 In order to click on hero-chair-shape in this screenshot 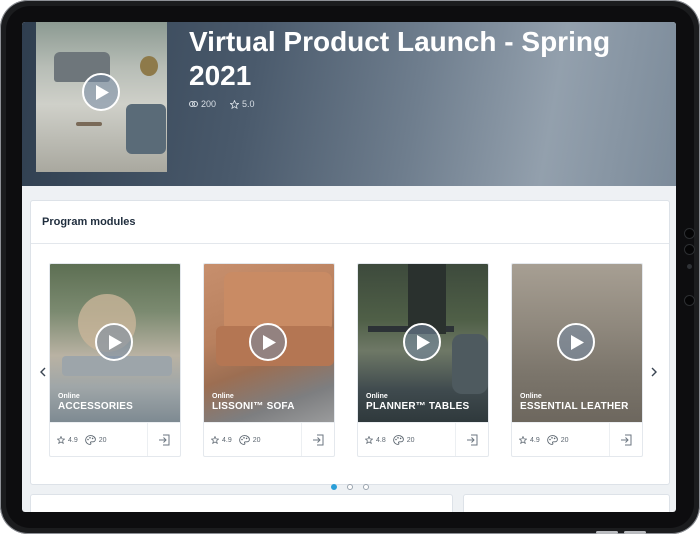, I will do `click(146, 129)`.